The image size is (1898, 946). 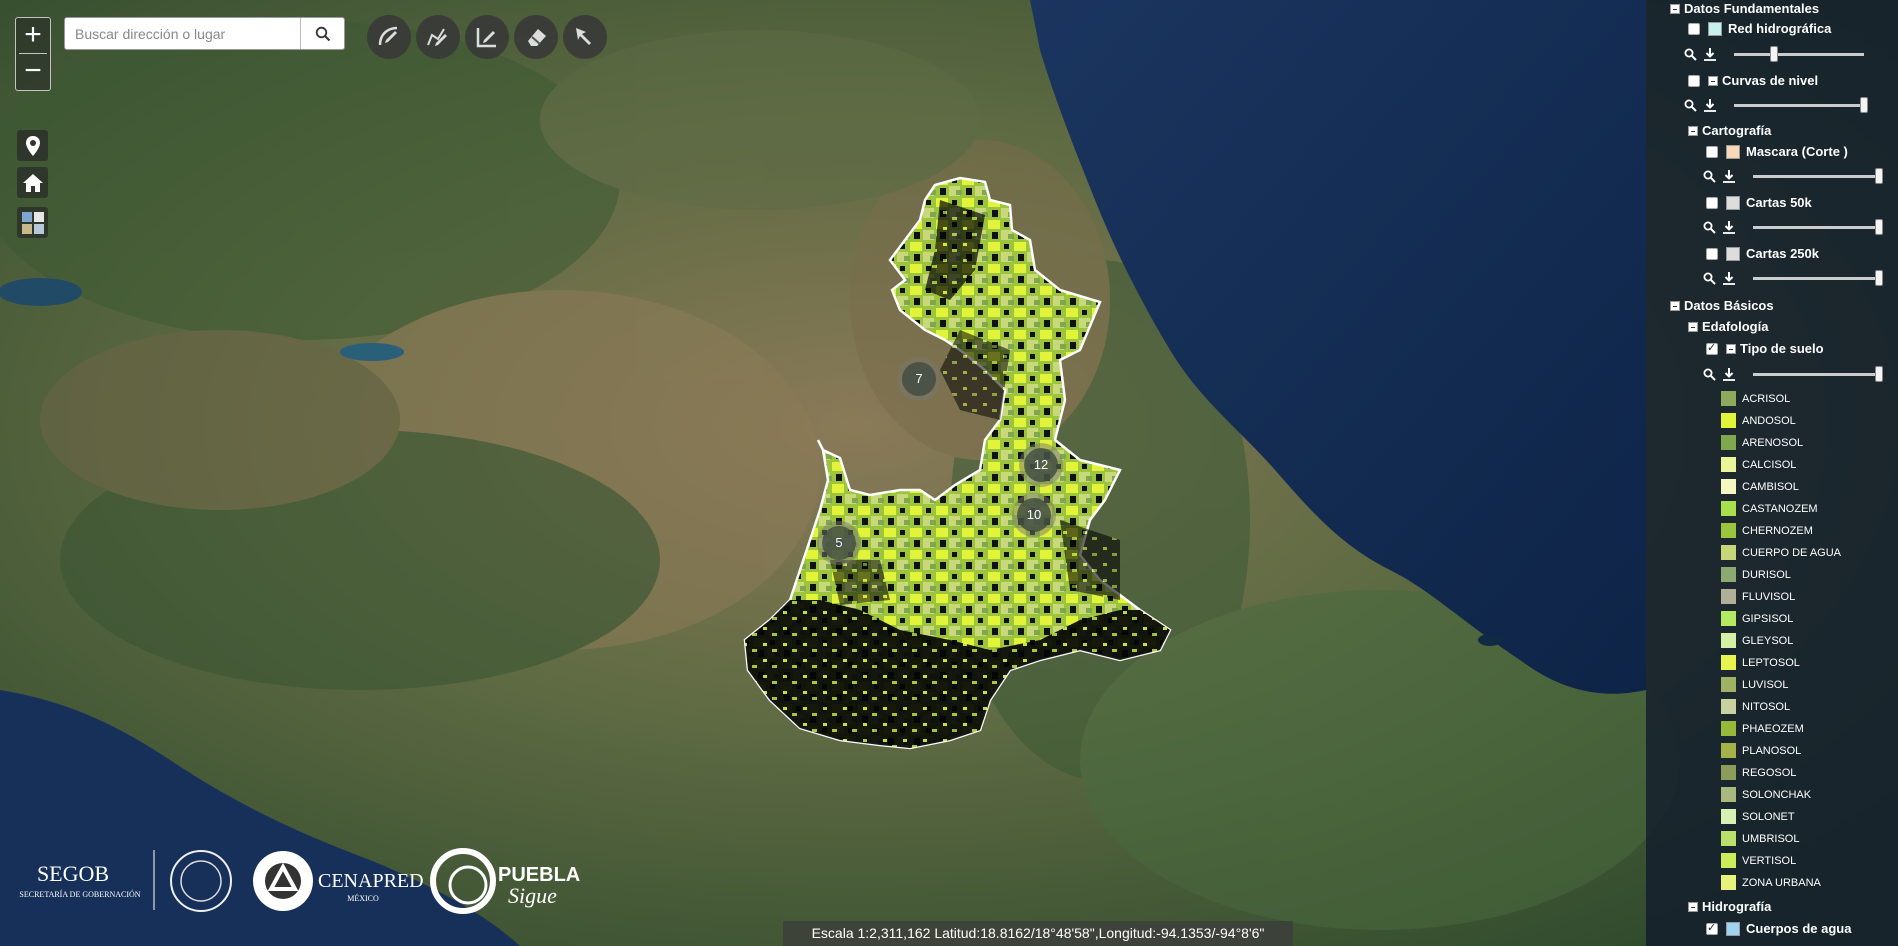 I want to click on draw-line-button, so click(x=487, y=37).